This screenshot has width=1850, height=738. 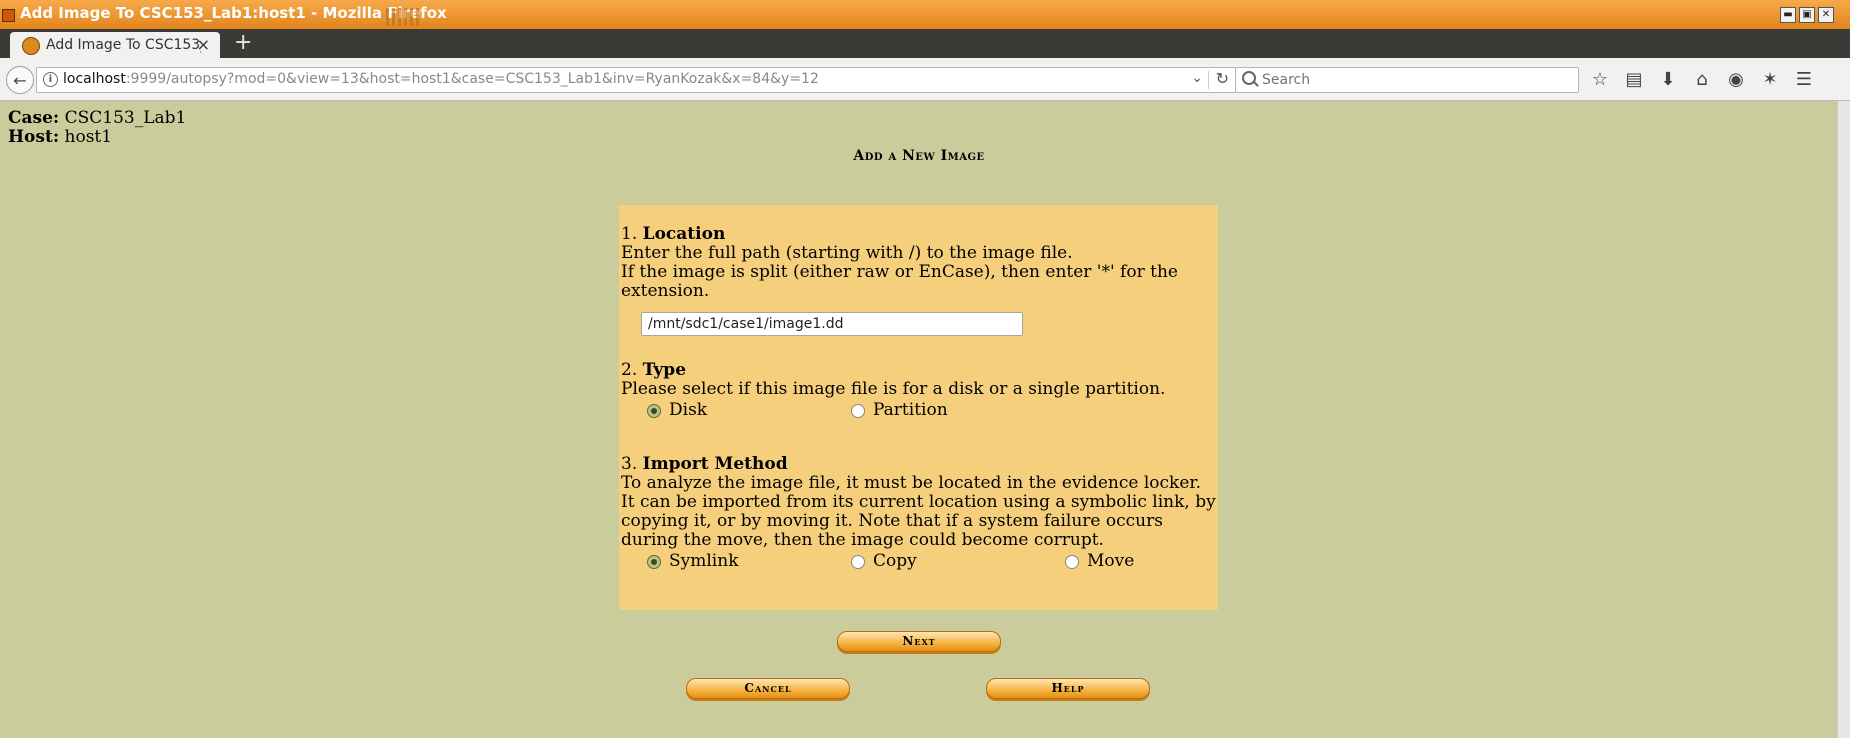 I want to click on location-title: Location, so click(x=684, y=234).